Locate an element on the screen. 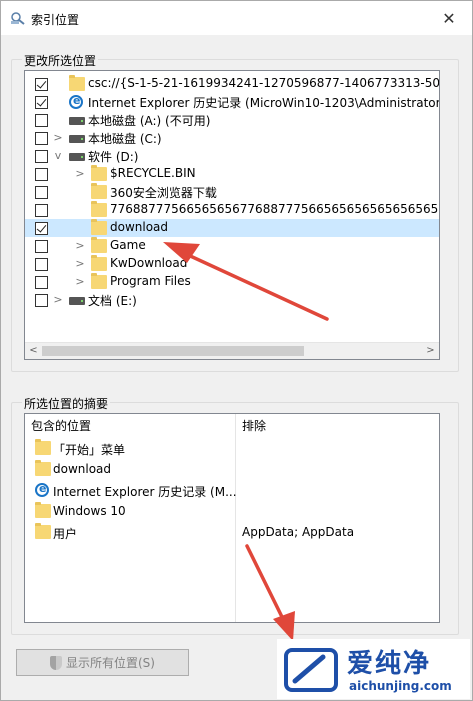 The image size is (473, 701). brand-logo-mark is located at coordinates (311, 670).